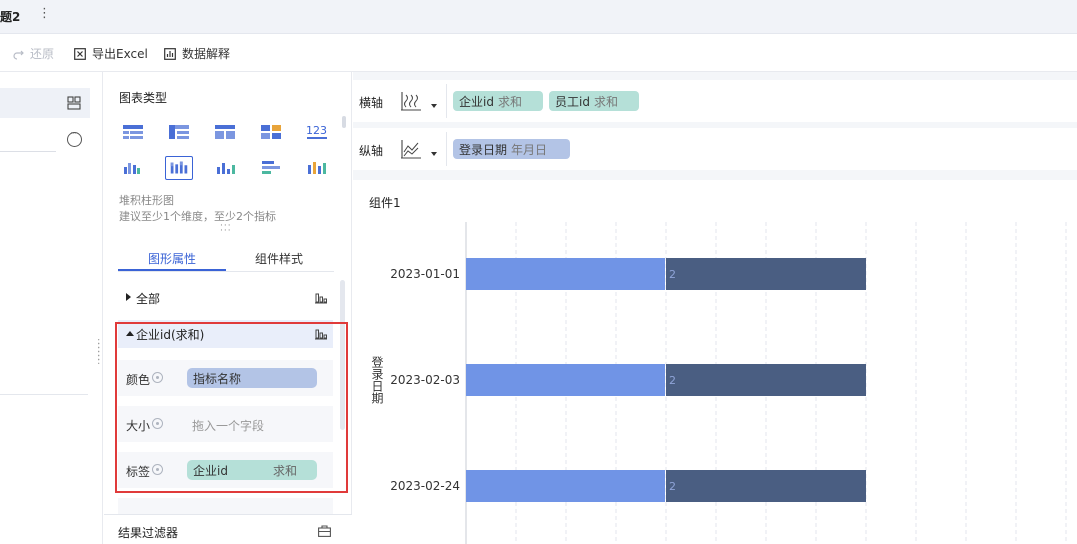  Describe the element at coordinates (146, 200) in the screenshot. I see `chart-type-name: 堆积柱形图` at that location.